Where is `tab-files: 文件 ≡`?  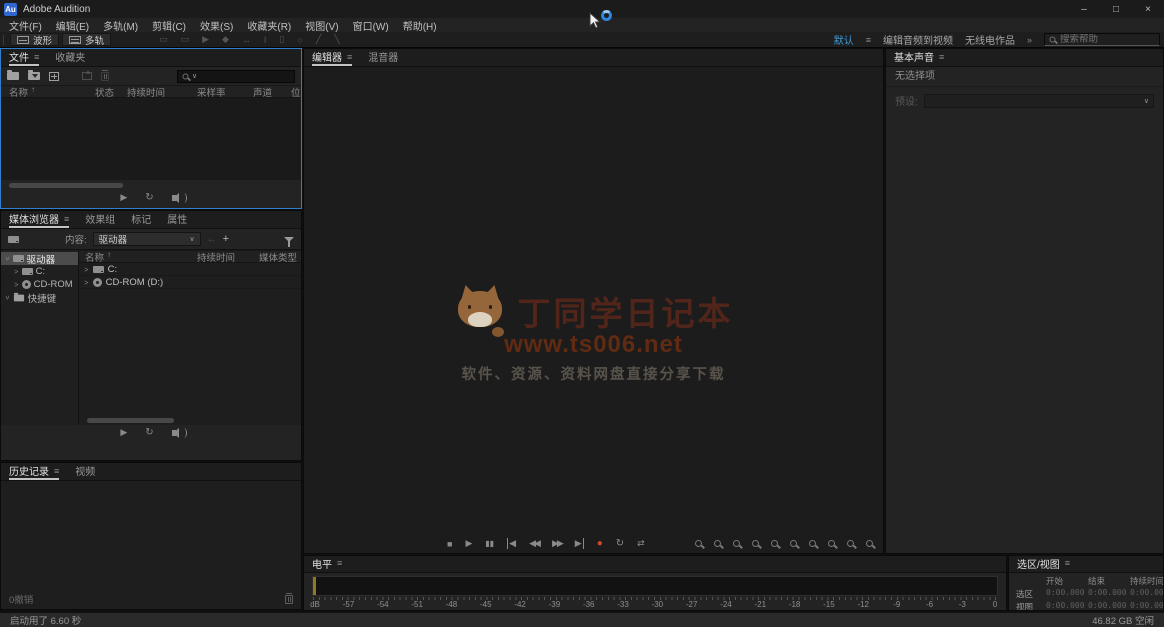 tab-files: 文件 ≡ is located at coordinates (24, 57).